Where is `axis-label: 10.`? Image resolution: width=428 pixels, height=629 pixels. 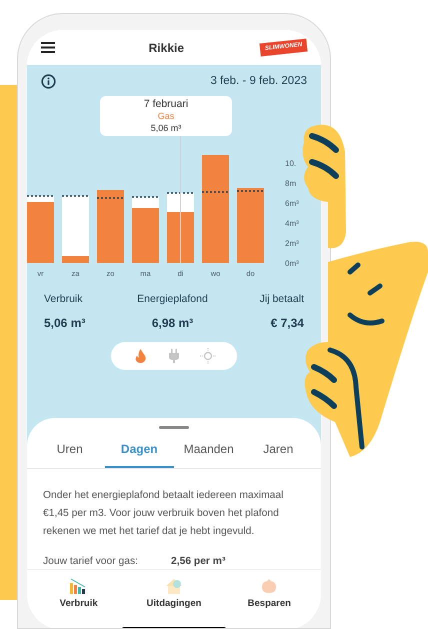 axis-label: 10. is located at coordinates (290, 163).